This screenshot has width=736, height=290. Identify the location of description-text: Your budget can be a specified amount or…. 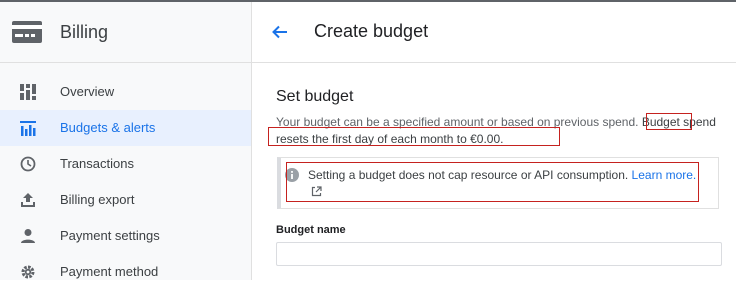
(459, 122).